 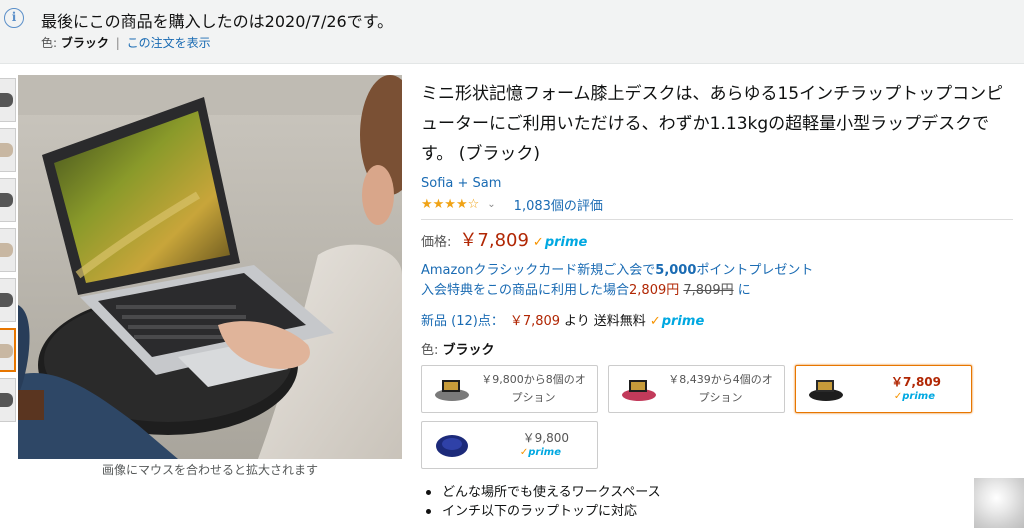 What do you see at coordinates (49, 43) in the screenshot?
I see `color-label: 色:` at bounding box center [49, 43].